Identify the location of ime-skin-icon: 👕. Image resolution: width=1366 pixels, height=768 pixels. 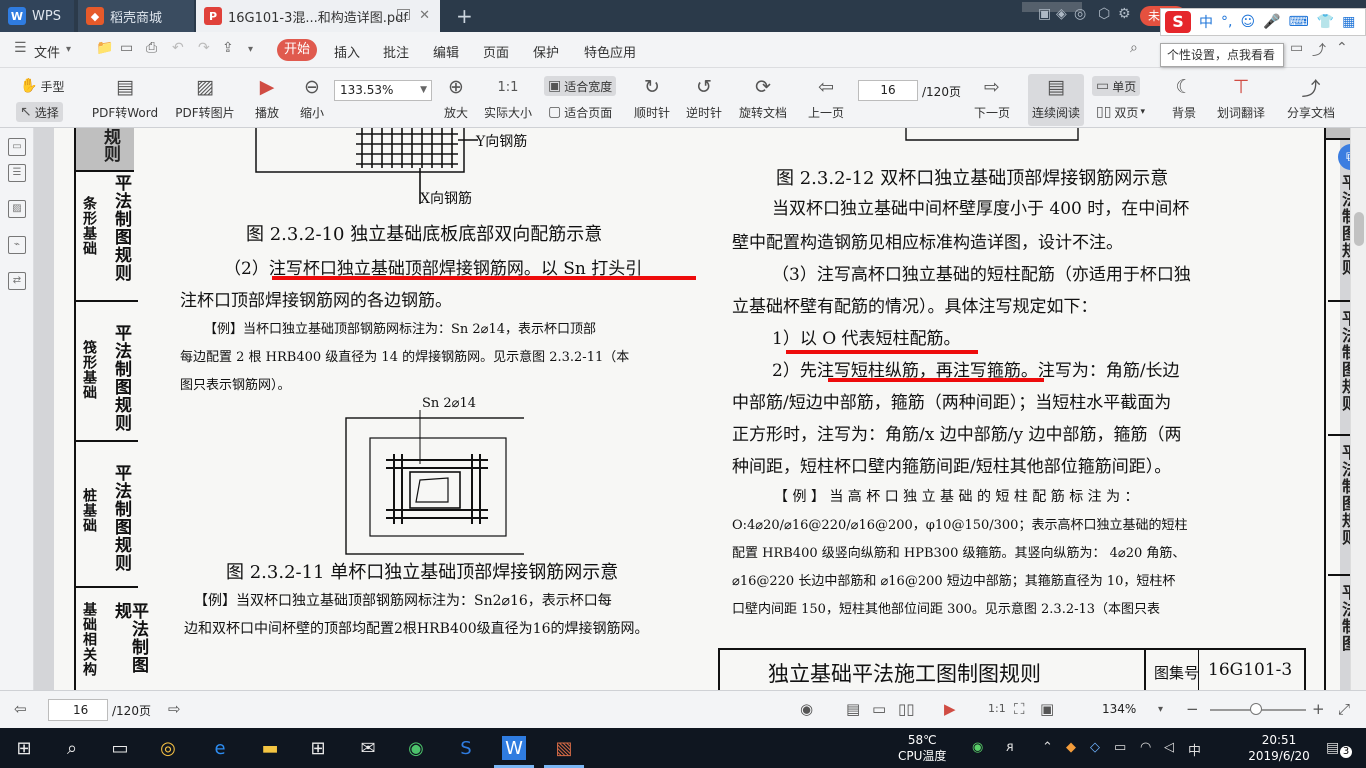
(1325, 22).